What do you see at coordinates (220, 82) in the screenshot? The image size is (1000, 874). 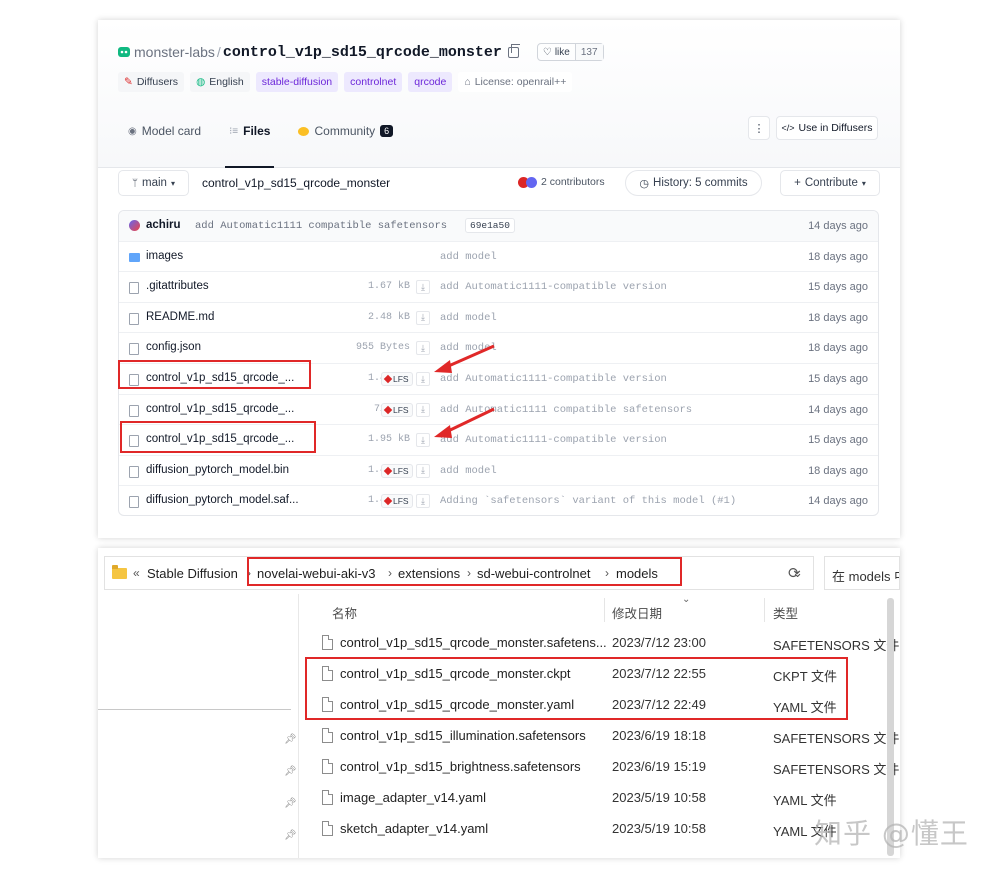 I see `tag-english: ◍ English` at bounding box center [220, 82].